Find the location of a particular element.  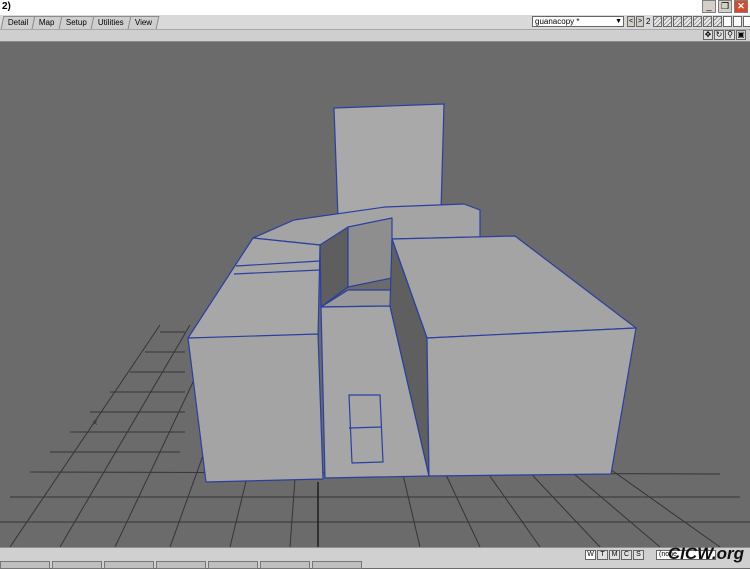

tab-view: View is located at coordinates (143, 22).